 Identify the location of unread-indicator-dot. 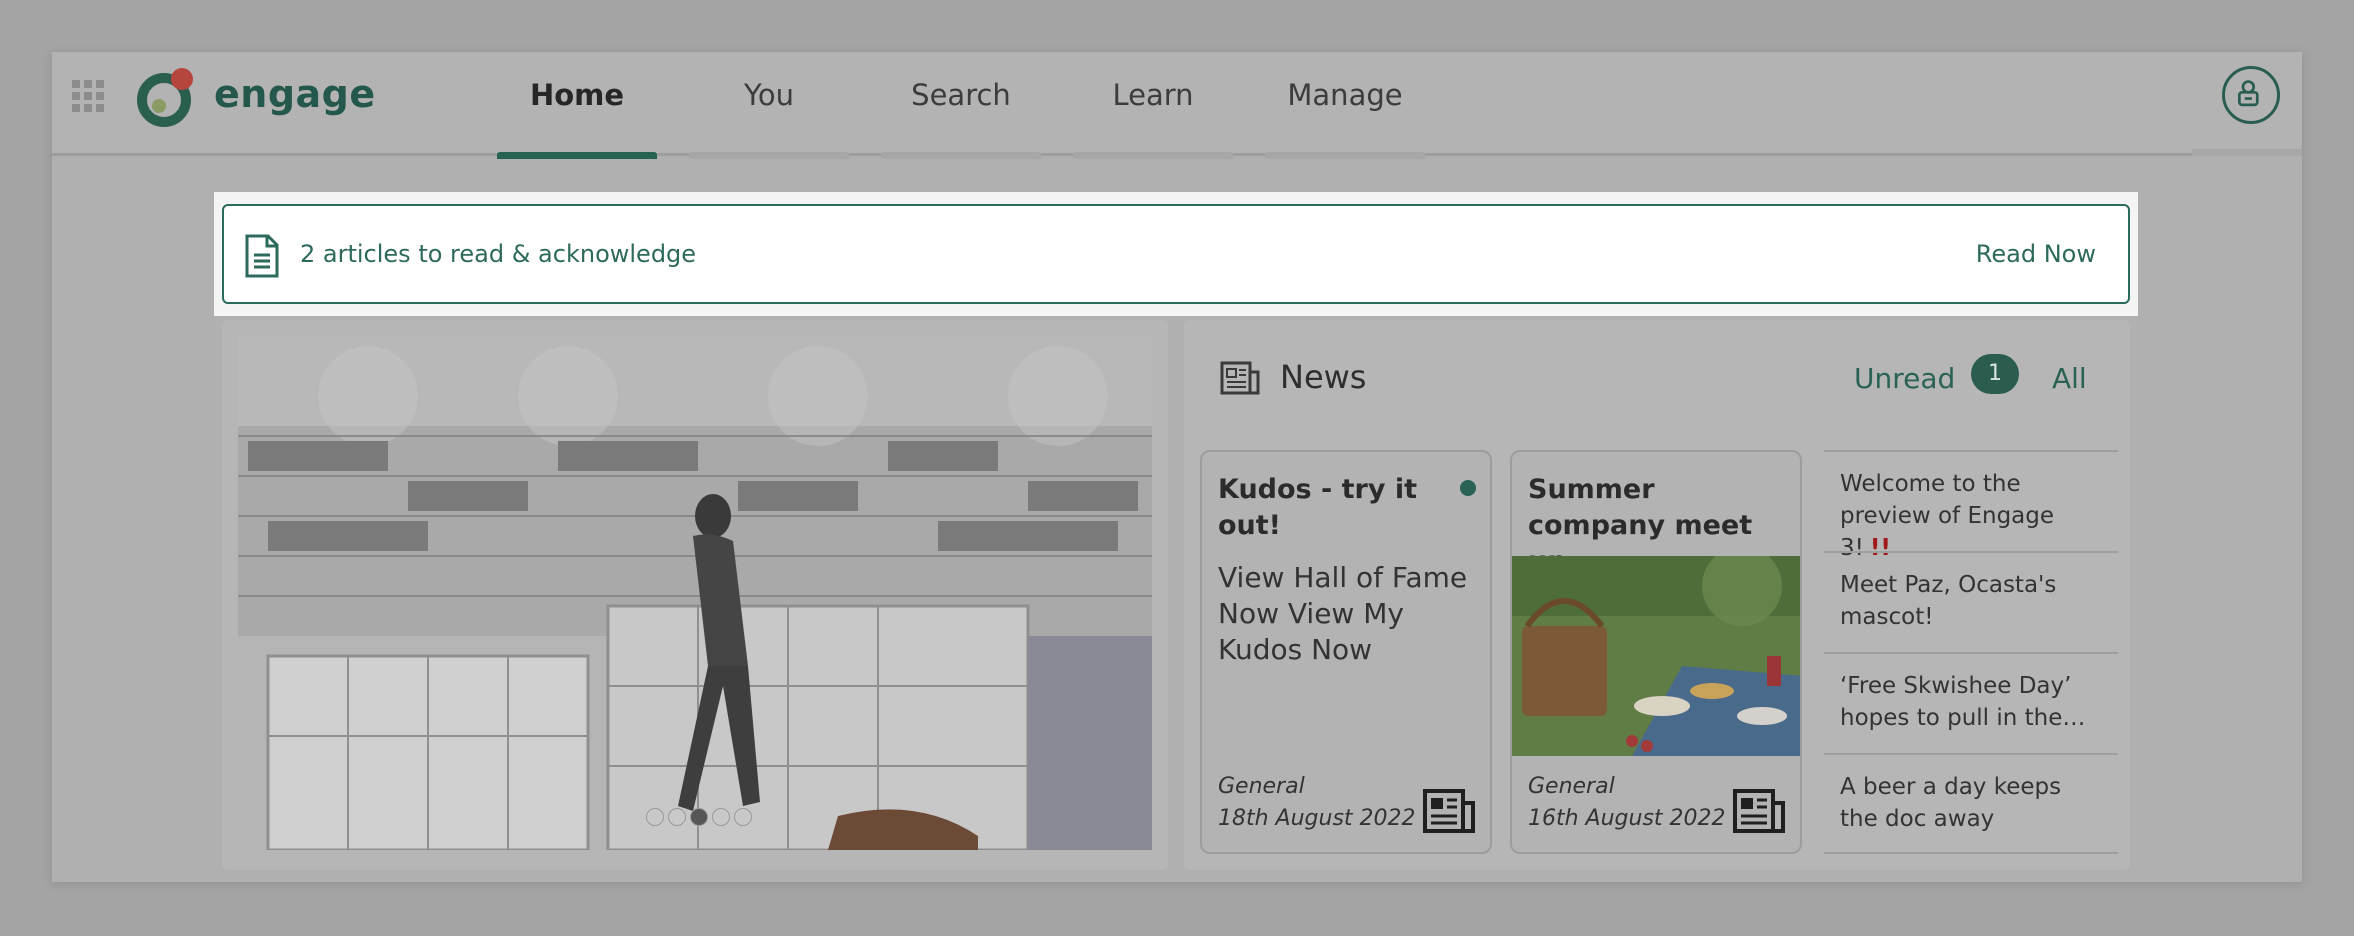
(1468, 488).